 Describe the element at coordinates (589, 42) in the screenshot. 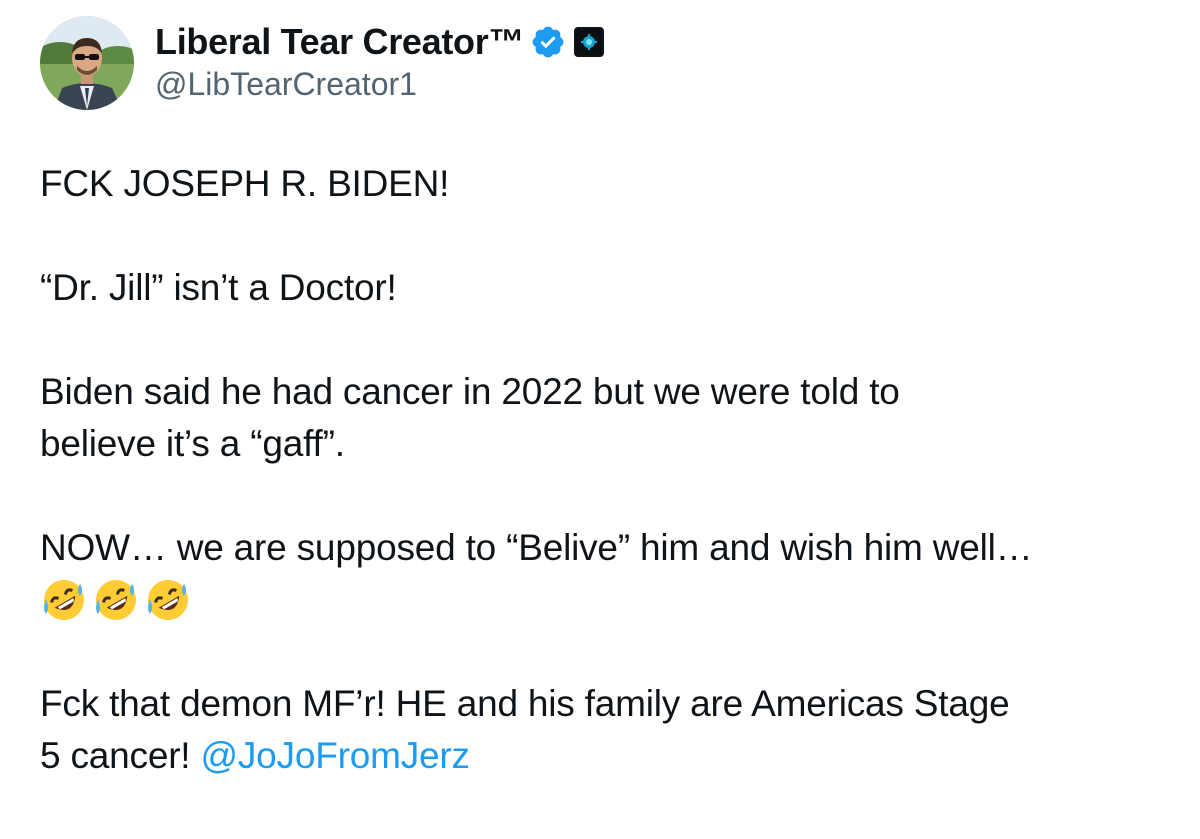

I see `affiliate-badge-icon` at that location.